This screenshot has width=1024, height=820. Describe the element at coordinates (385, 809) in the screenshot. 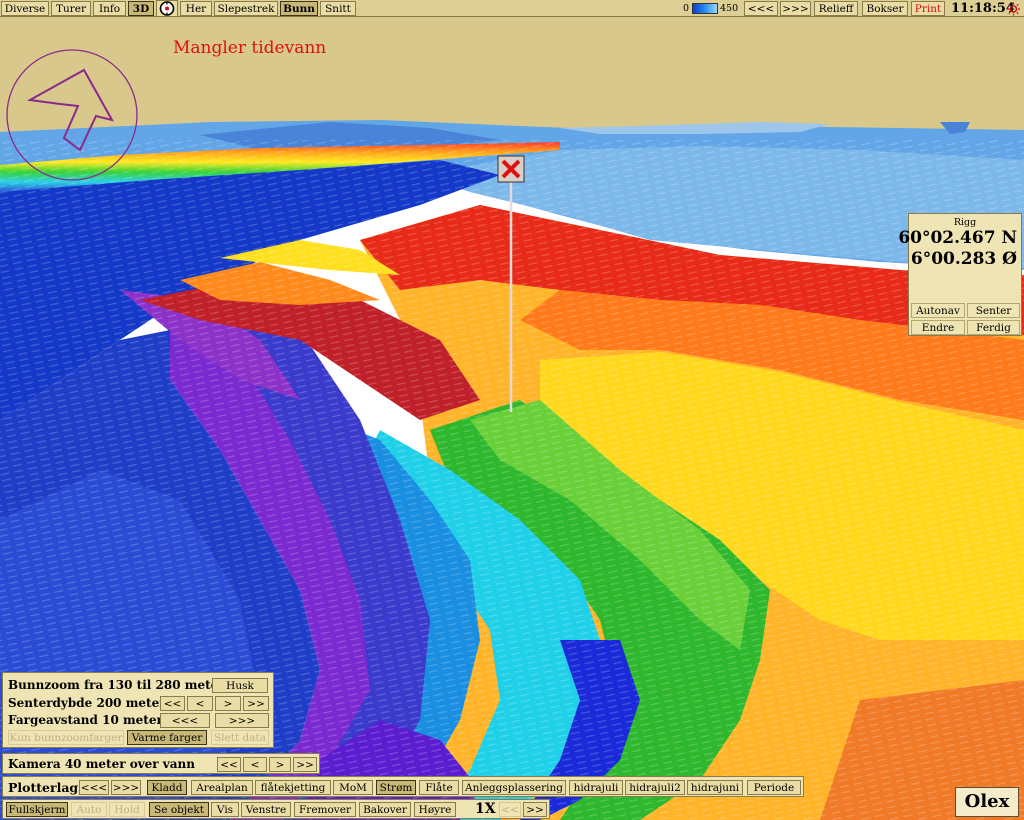

I see `bakover-button: Bakover` at that location.